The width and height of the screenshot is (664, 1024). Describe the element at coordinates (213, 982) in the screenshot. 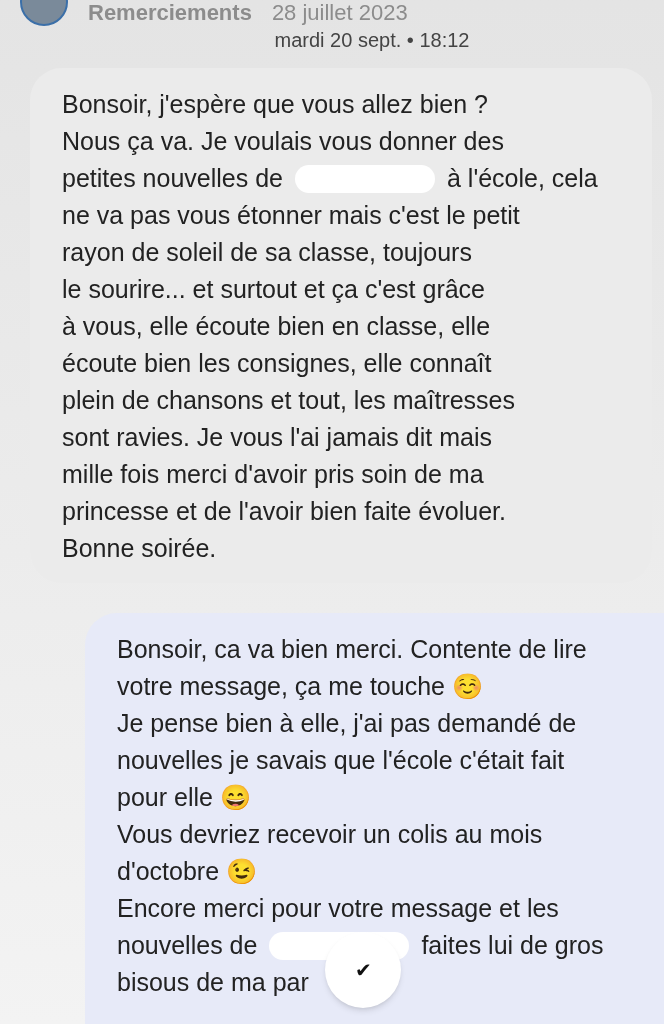

I see `message-line: bisous de ma par` at that location.